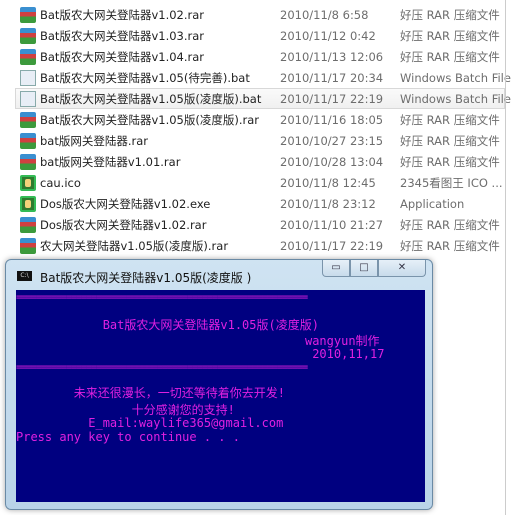 This screenshot has width=511, height=515. Describe the element at coordinates (125, 204) in the screenshot. I see `file-name: Dos版农大网关登陆器v1.02.exe` at that location.